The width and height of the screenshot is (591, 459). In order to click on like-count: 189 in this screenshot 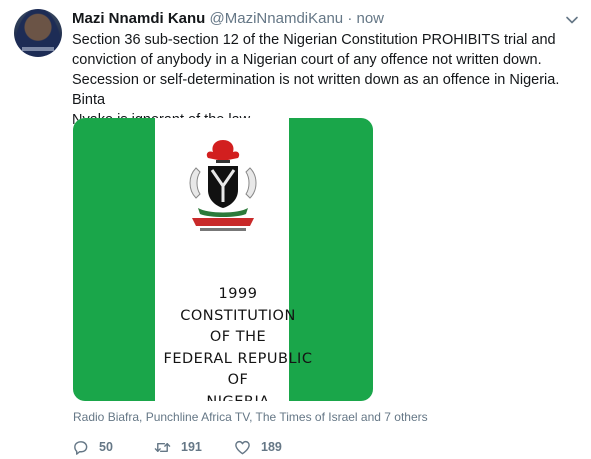, I will do `click(271, 447)`.